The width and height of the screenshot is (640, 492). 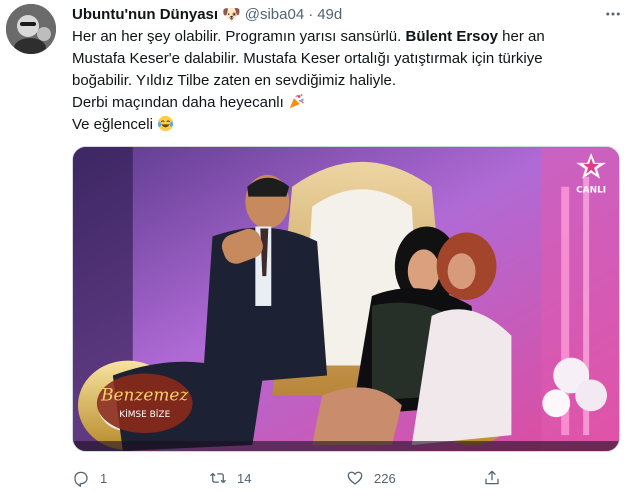 I want to click on laughing-tears-icon, so click(x=165, y=123).